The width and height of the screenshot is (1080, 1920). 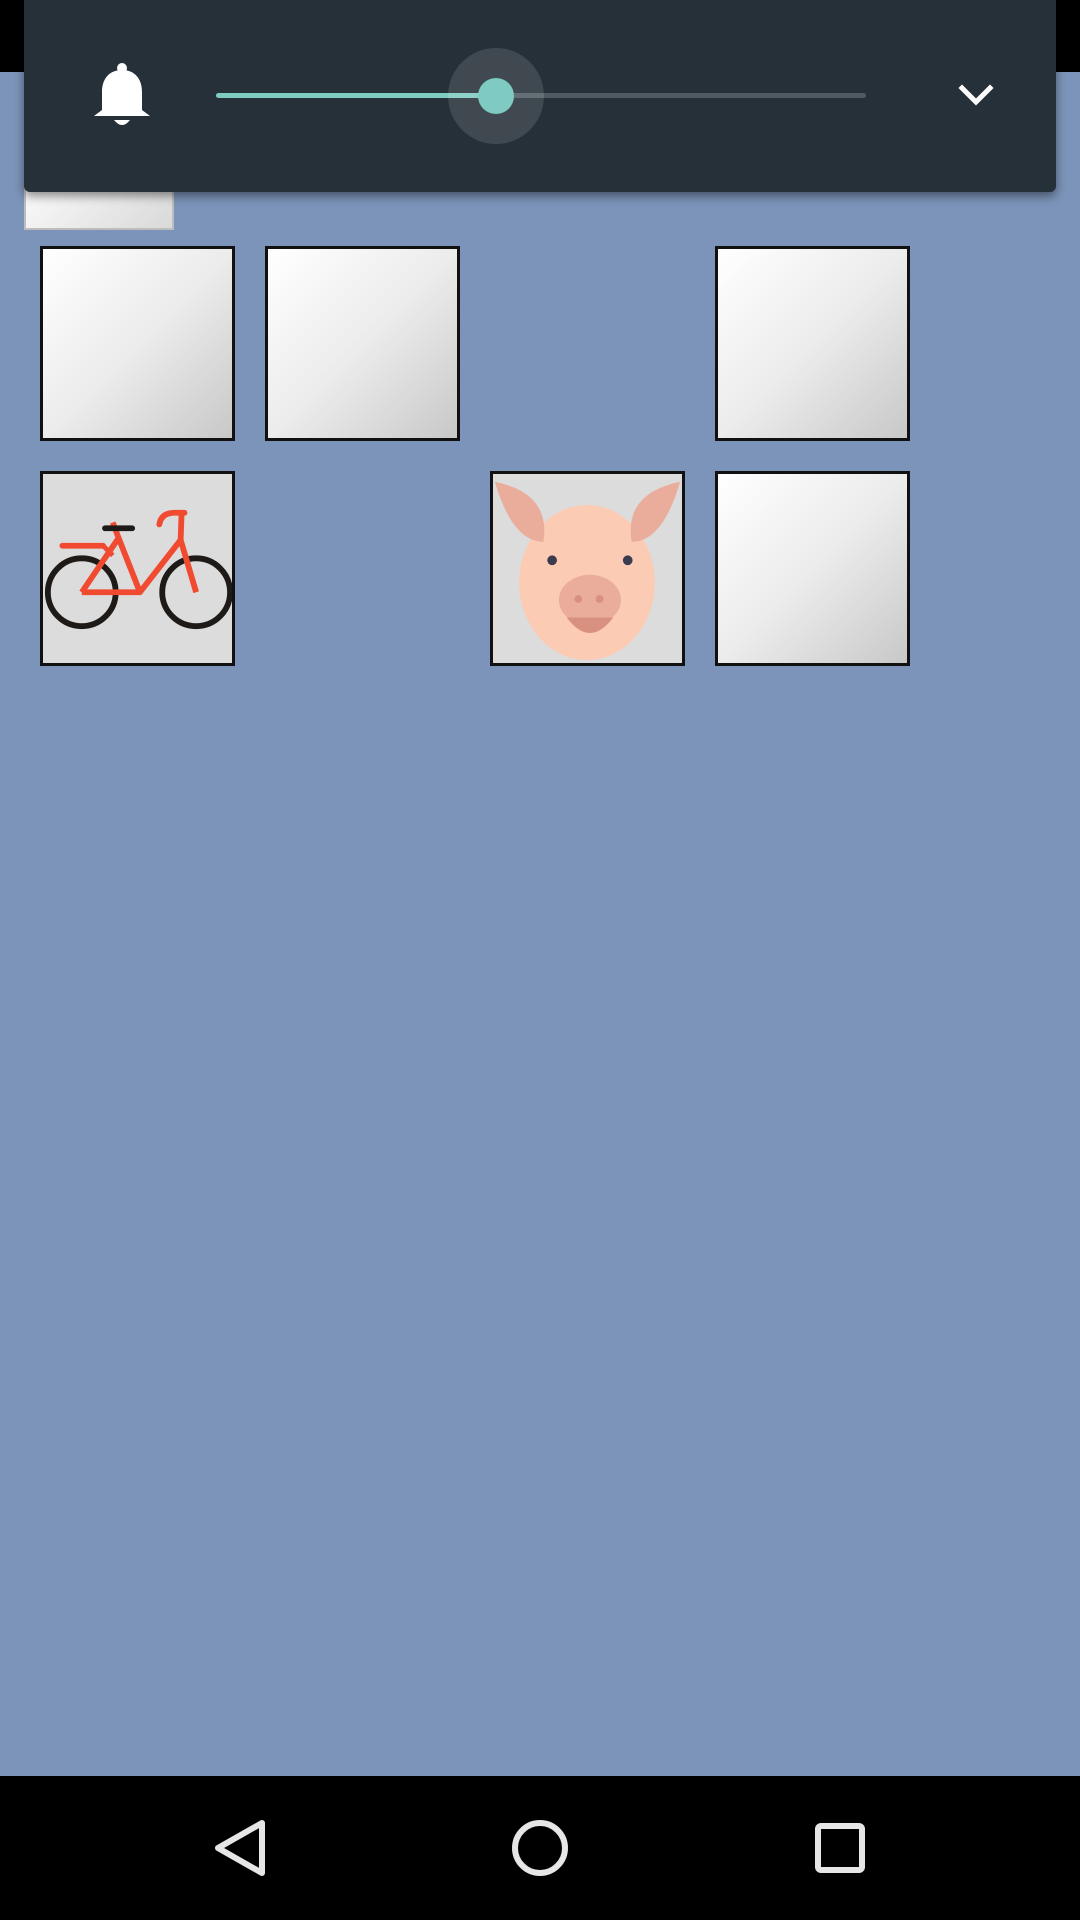 What do you see at coordinates (976, 96) in the screenshot?
I see `chevron-down-icon` at bounding box center [976, 96].